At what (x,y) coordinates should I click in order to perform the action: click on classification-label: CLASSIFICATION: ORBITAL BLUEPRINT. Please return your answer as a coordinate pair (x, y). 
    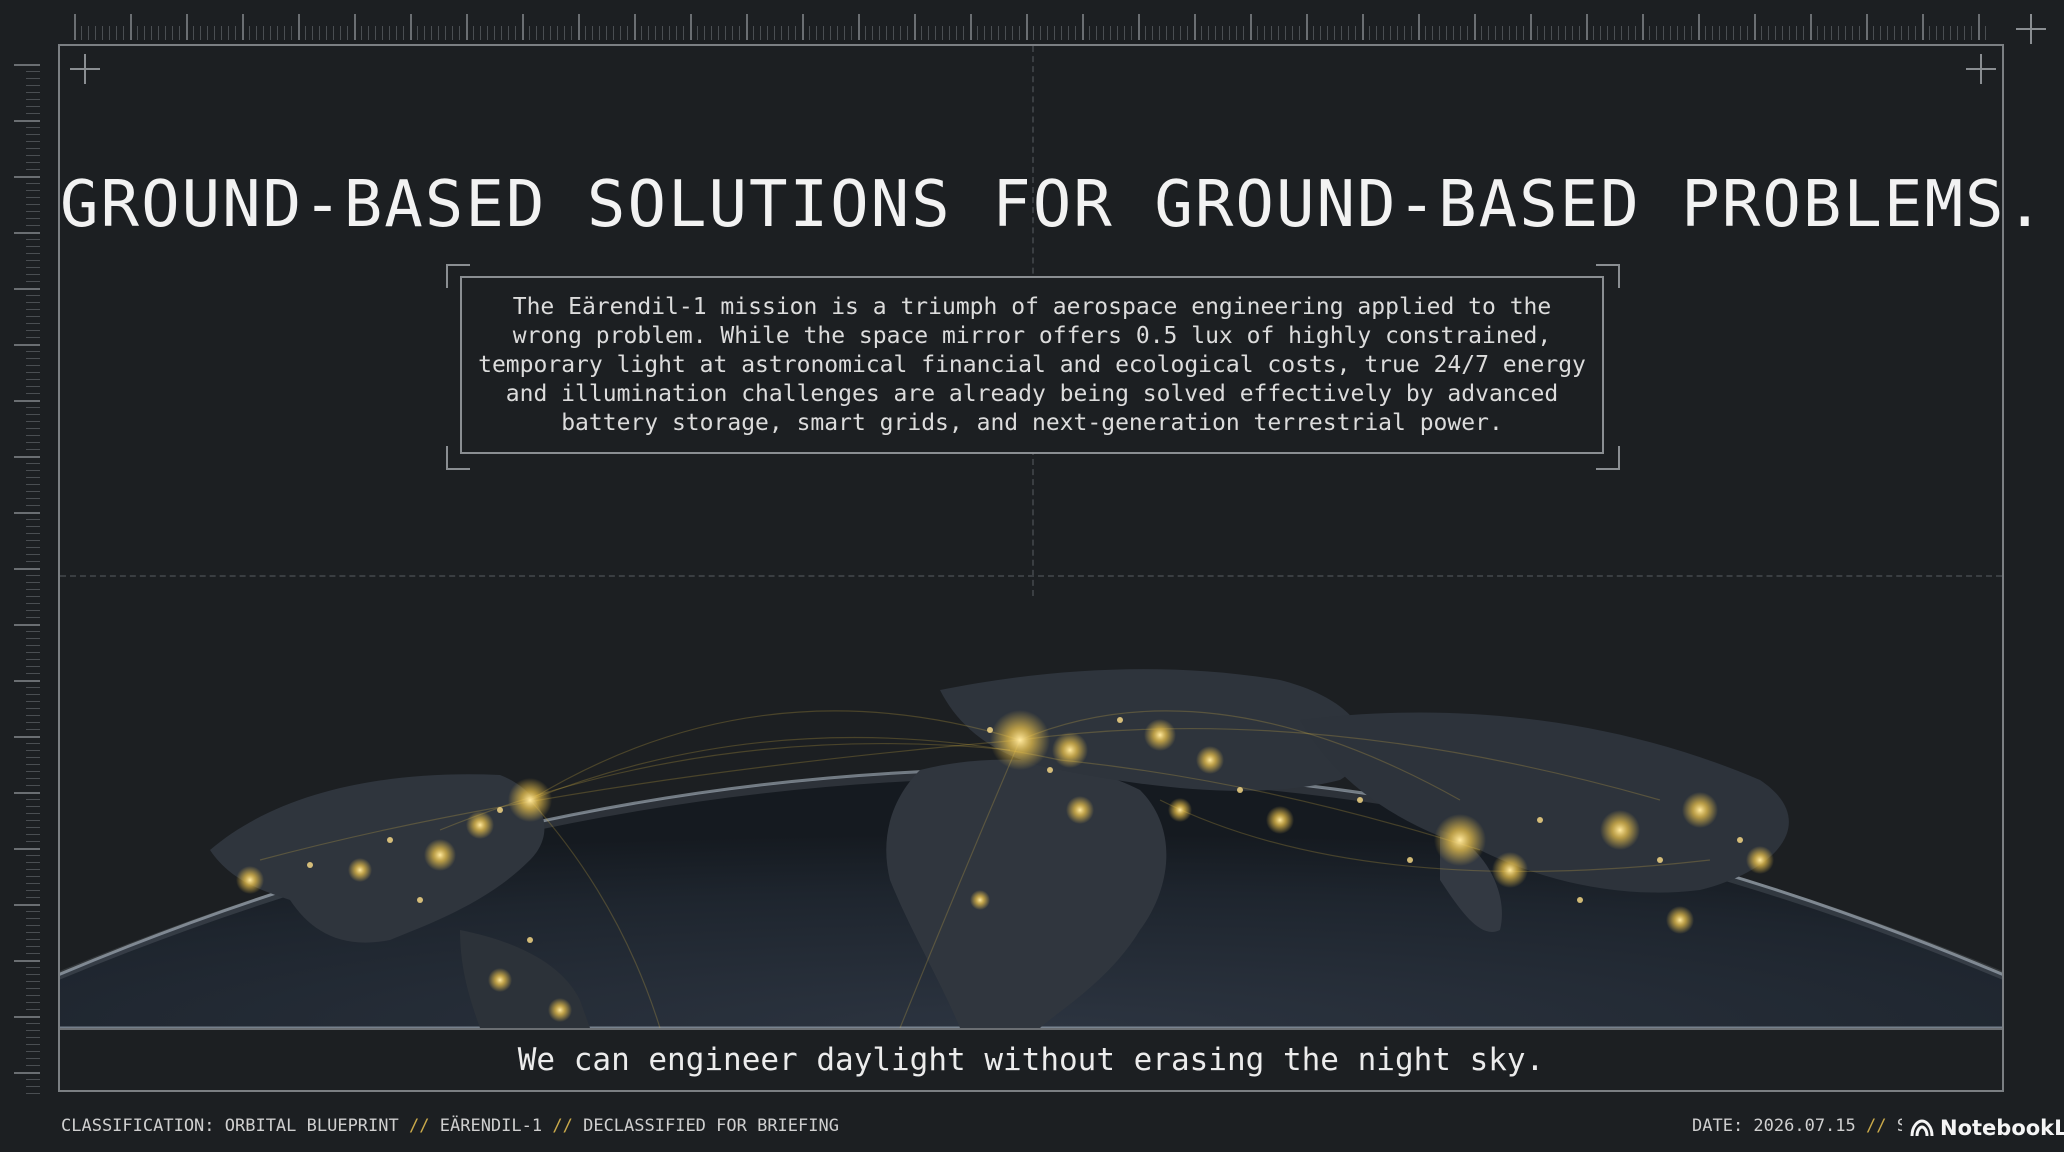
    Looking at the image, I should click on (230, 1126).